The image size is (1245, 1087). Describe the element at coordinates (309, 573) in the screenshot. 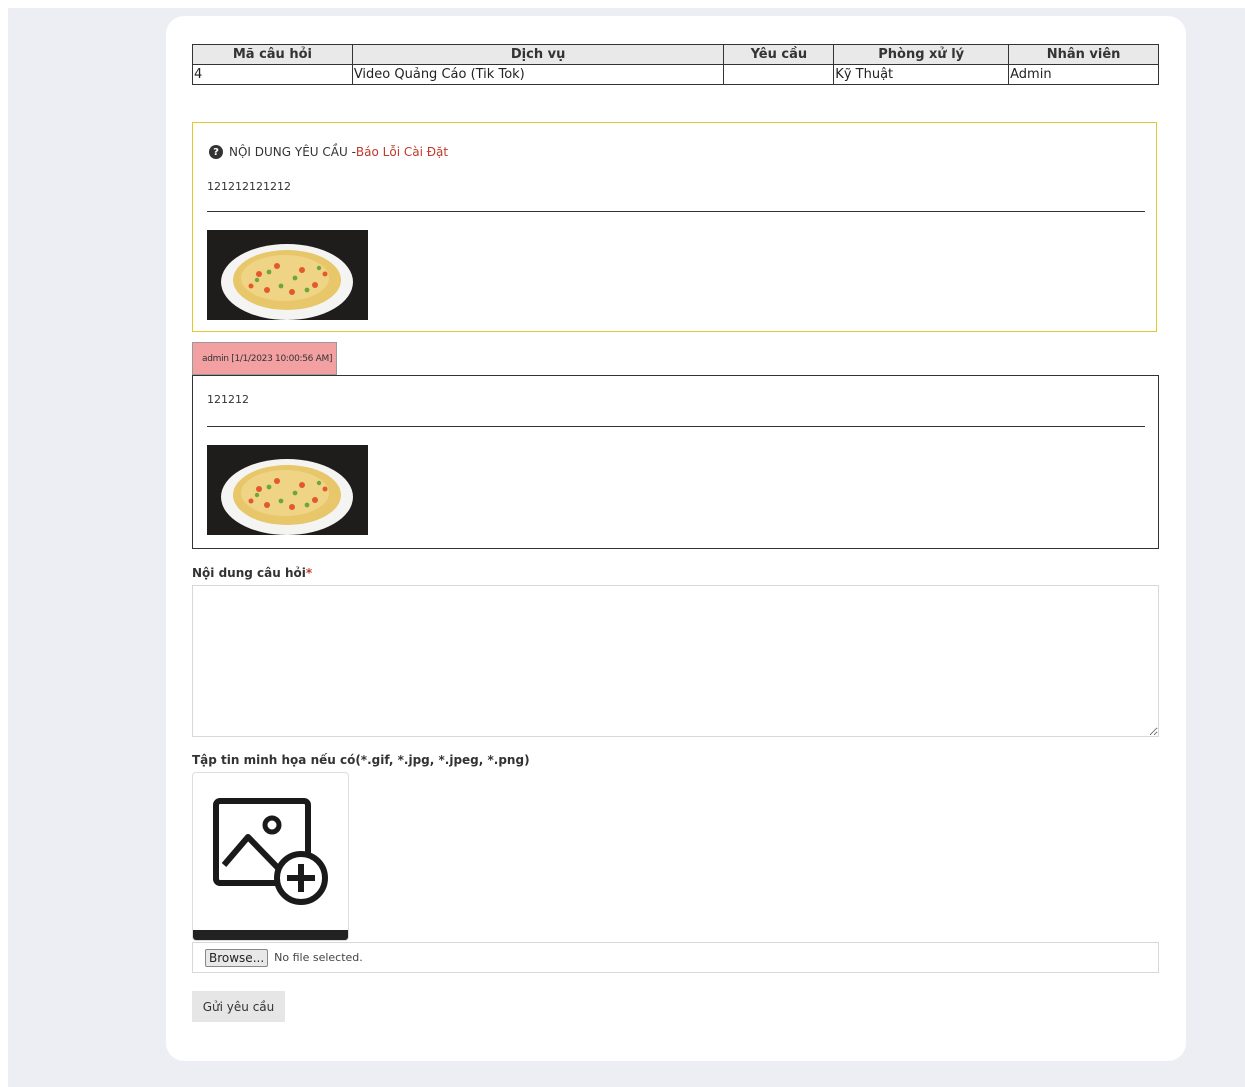

I see `required-mark: *` at that location.